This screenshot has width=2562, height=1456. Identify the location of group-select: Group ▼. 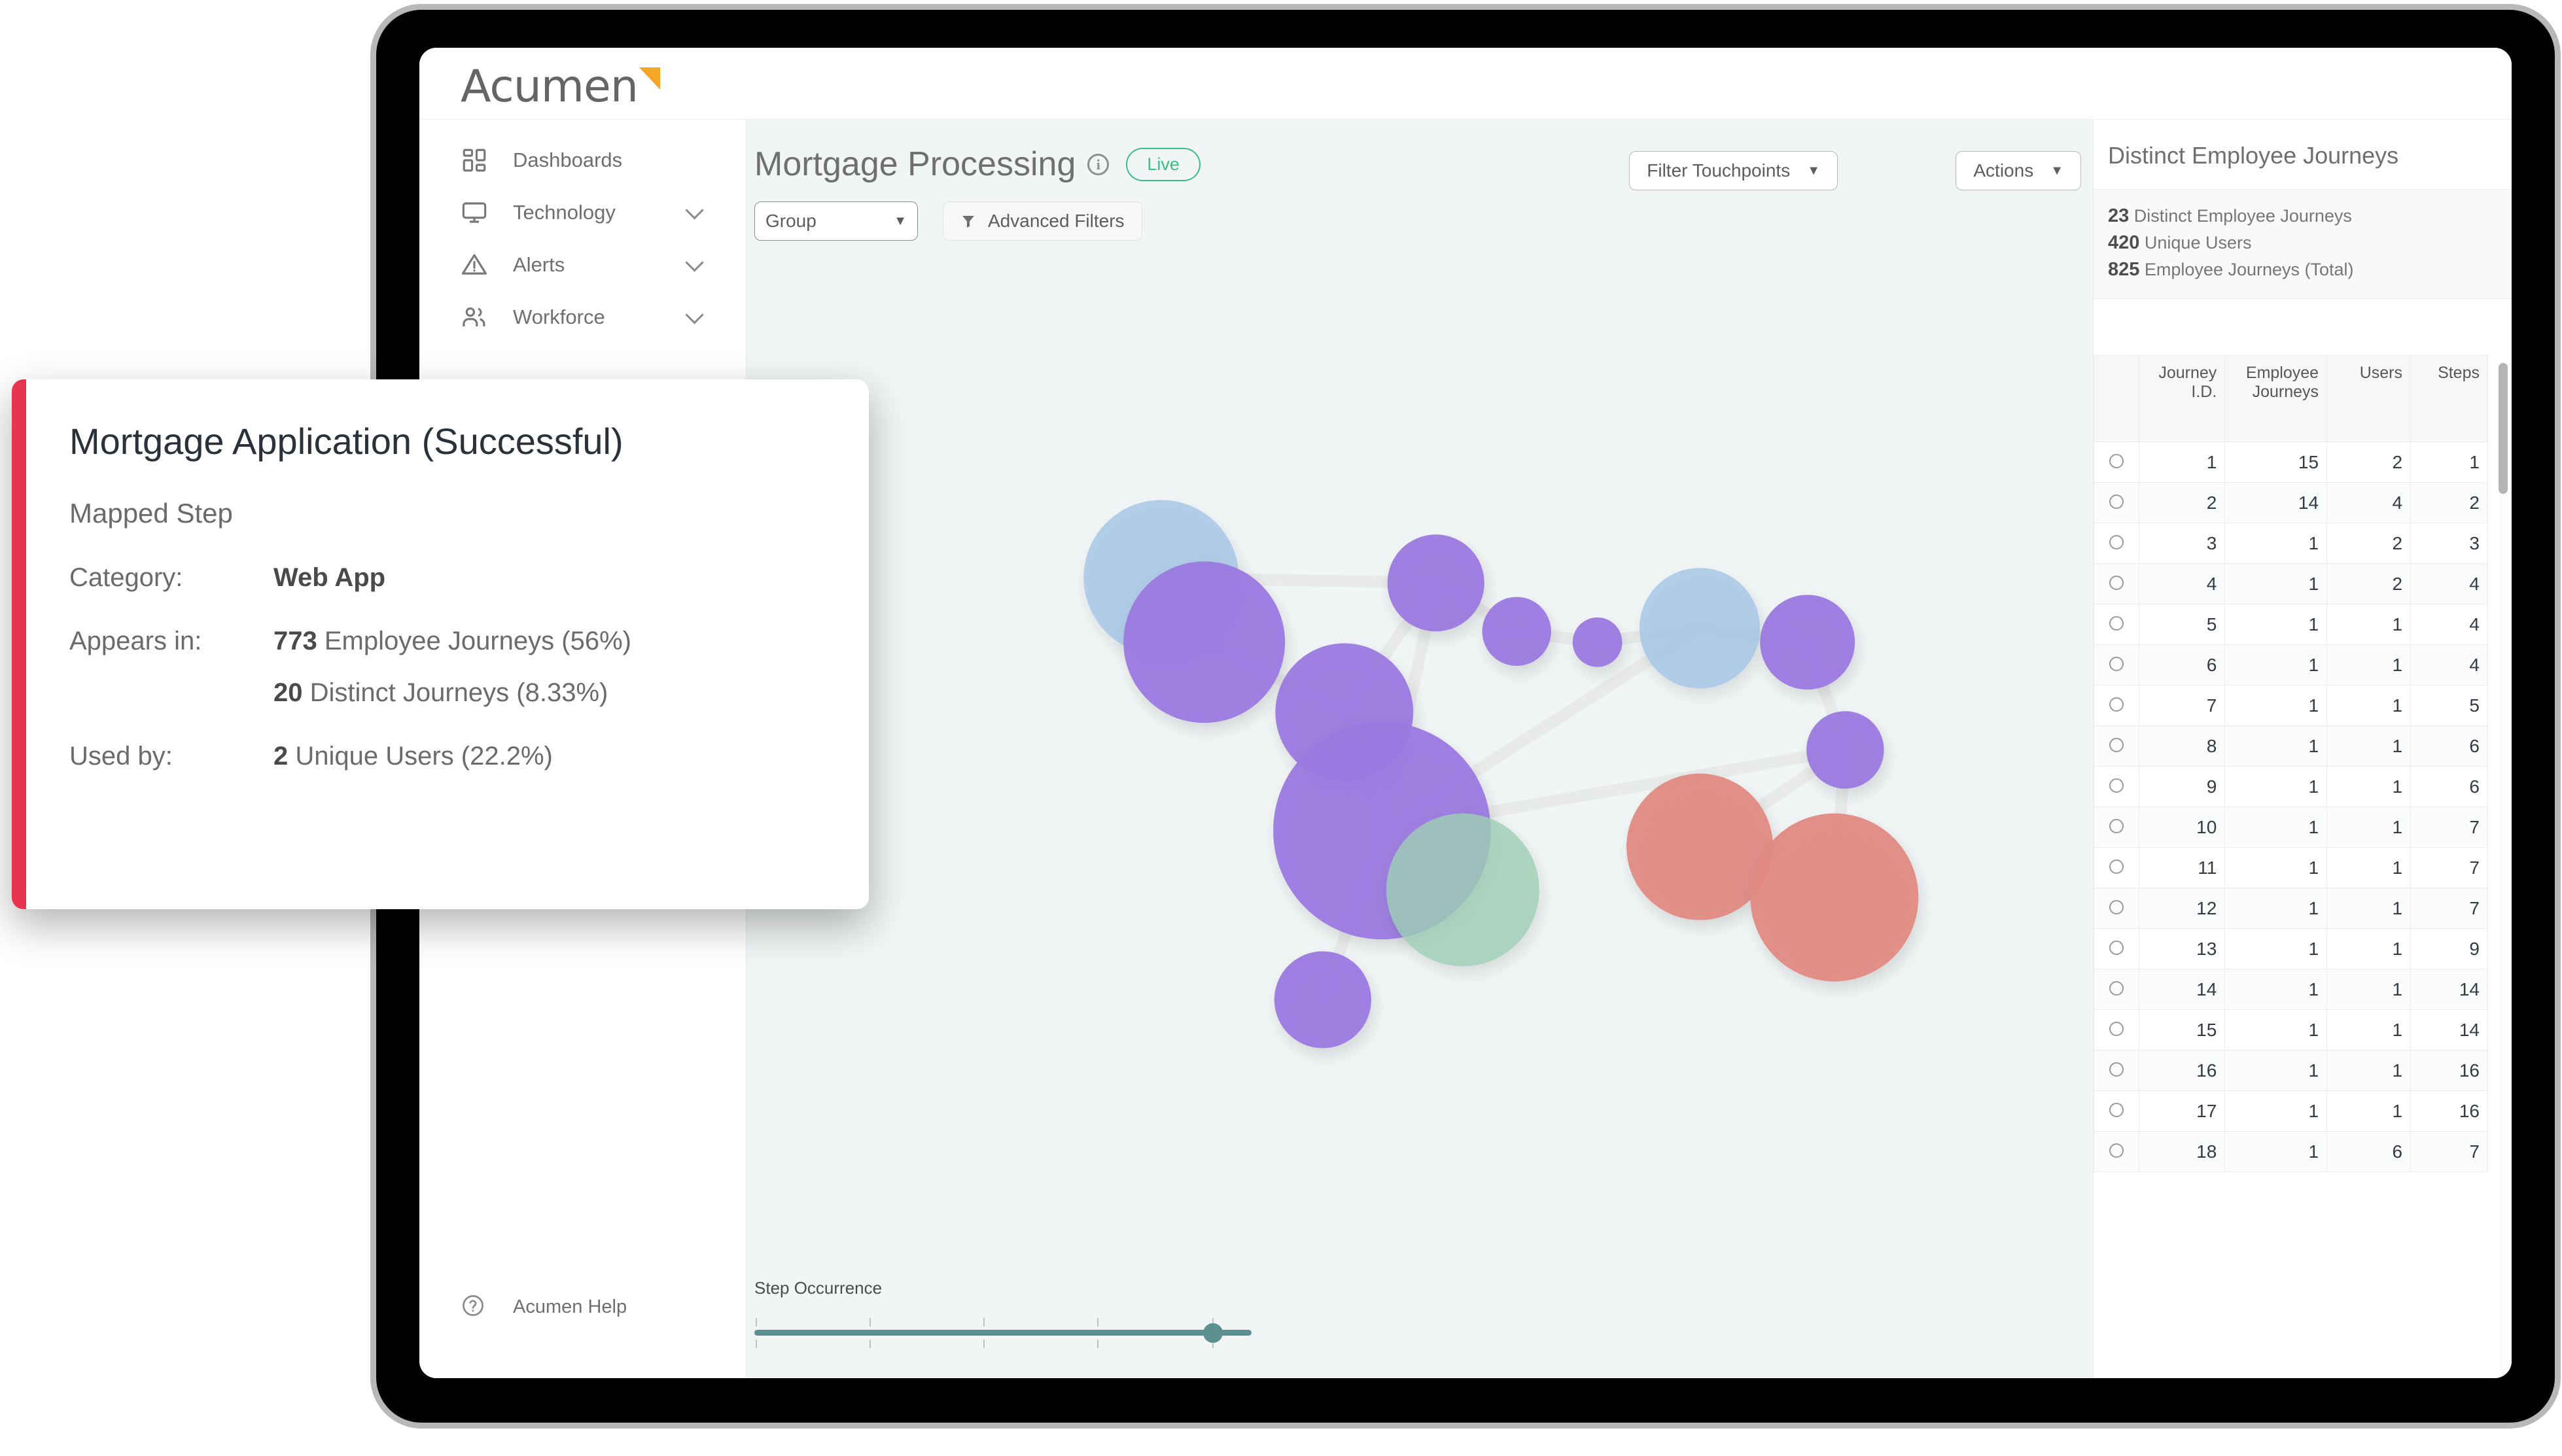
(836, 221).